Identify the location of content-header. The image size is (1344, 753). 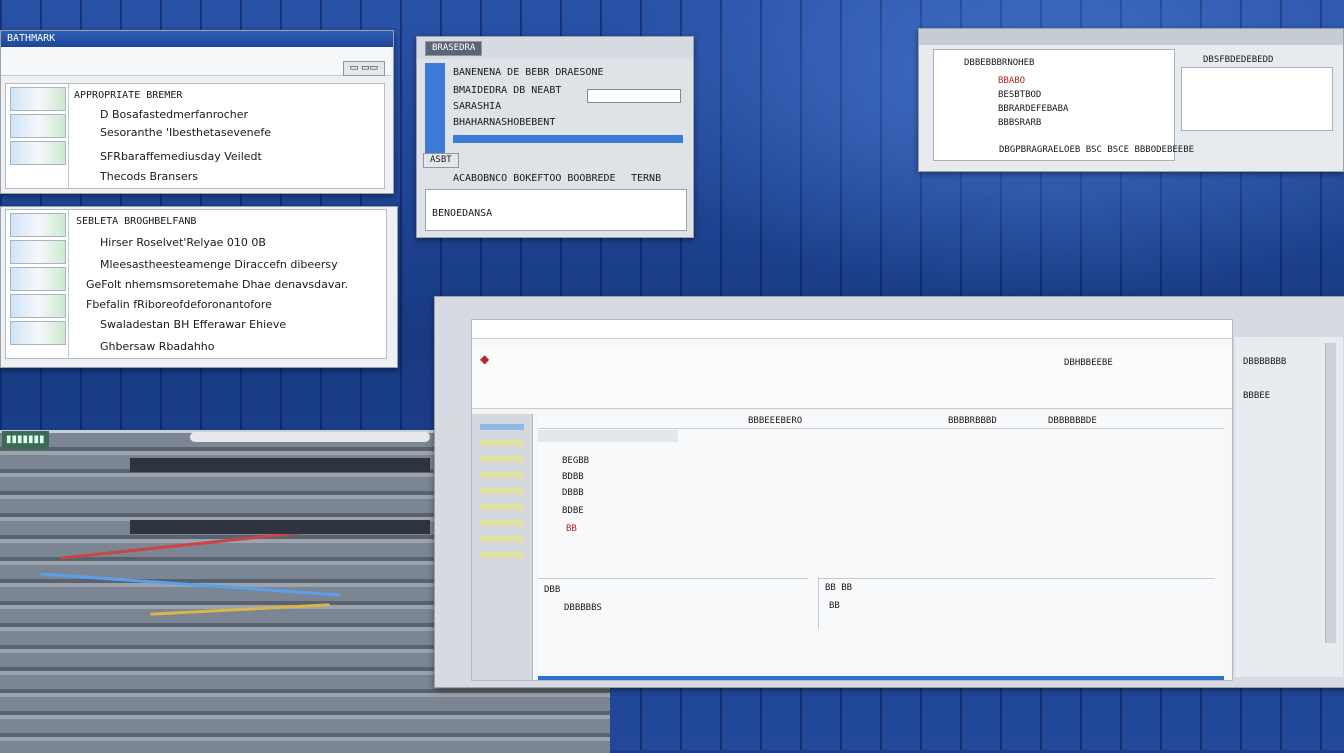
(608, 436).